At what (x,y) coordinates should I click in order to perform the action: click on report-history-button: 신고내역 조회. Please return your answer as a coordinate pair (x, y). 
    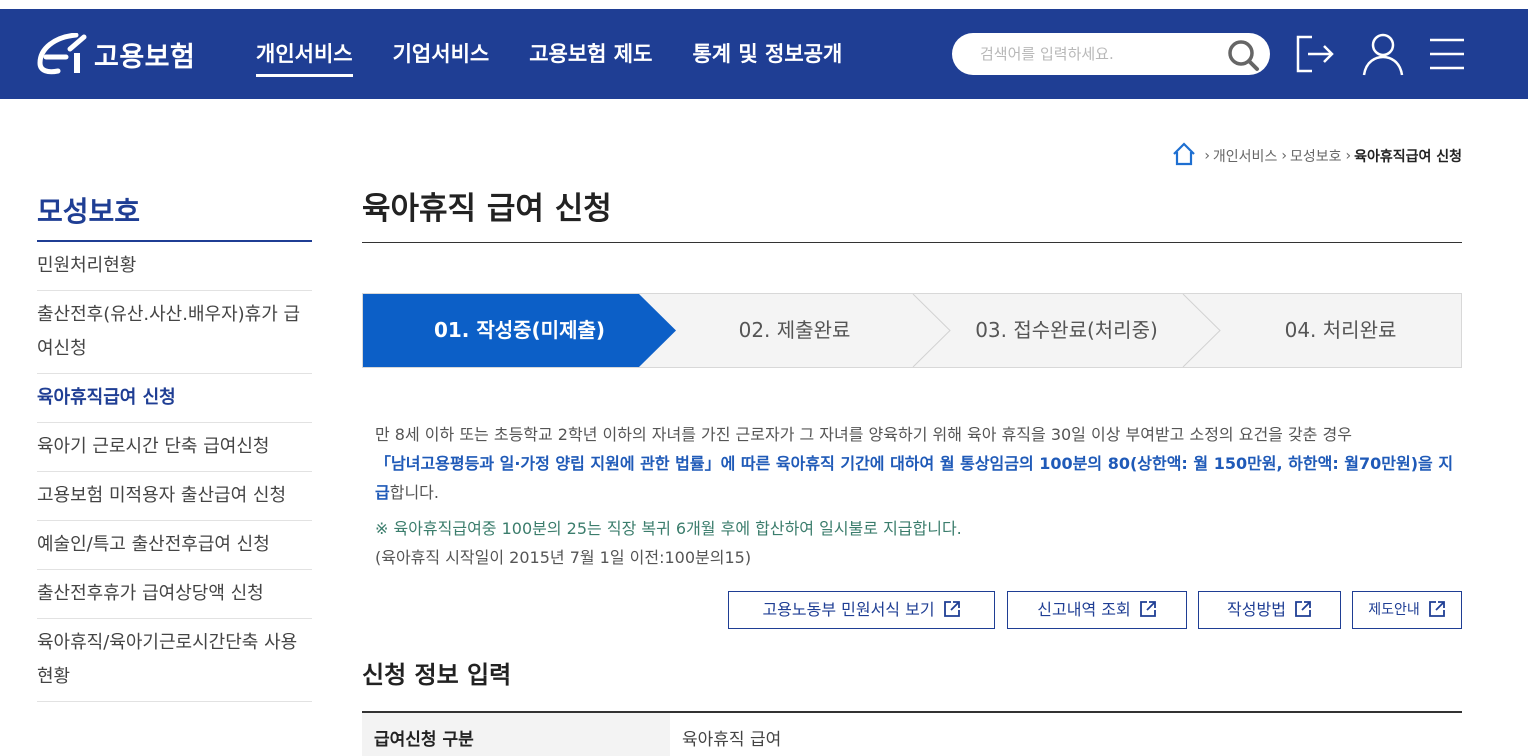
    Looking at the image, I should click on (1097, 610).